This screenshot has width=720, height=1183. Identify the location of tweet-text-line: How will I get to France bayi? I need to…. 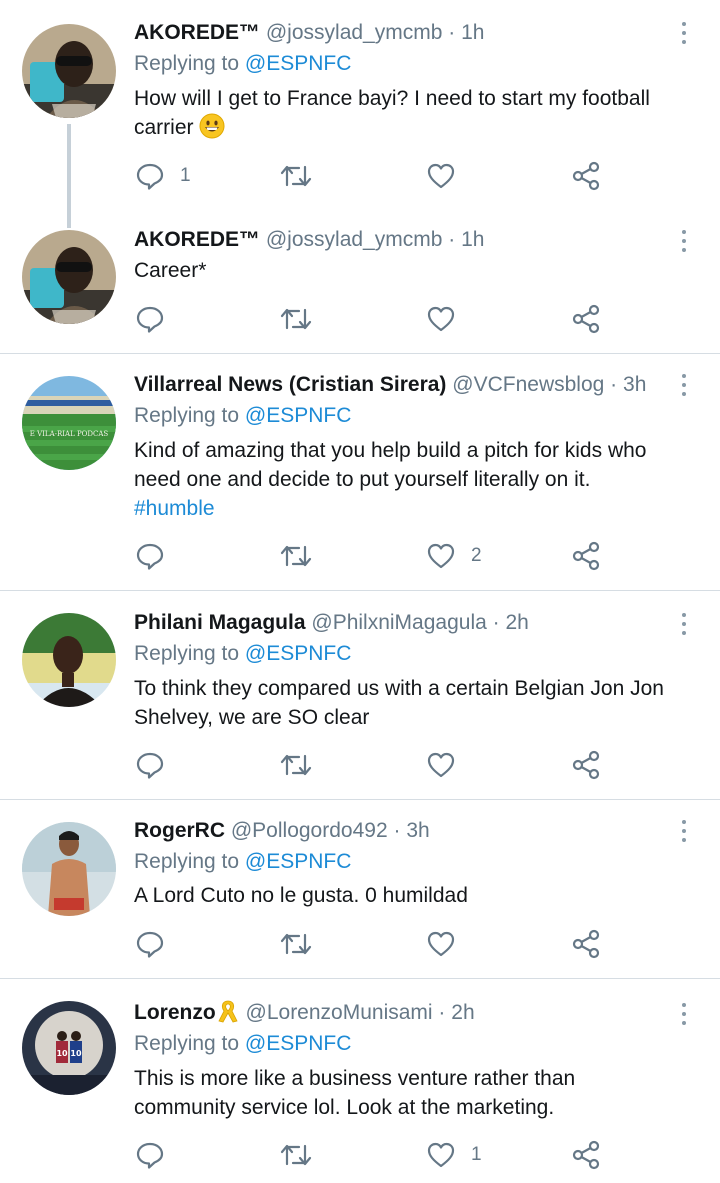
(392, 98).